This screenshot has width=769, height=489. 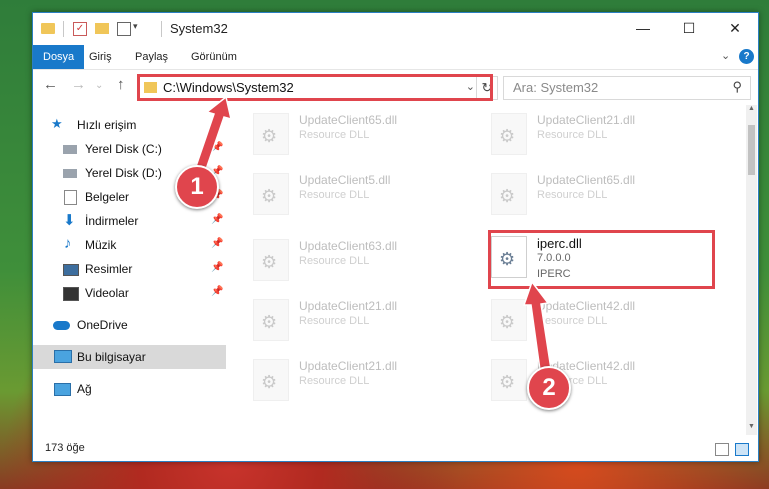 I want to click on callout-number-1: 1, so click(x=197, y=187).